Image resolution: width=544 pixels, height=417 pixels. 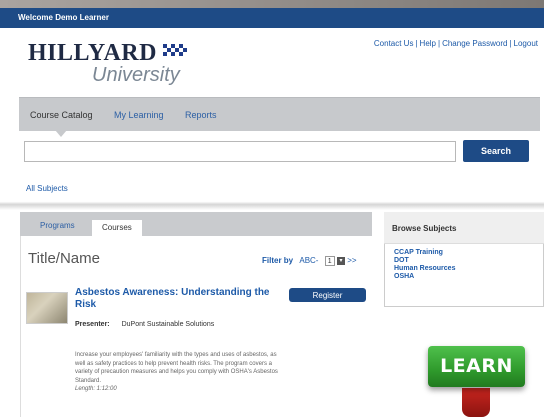 I want to click on checker-logo-icon, so click(x=175, y=50).